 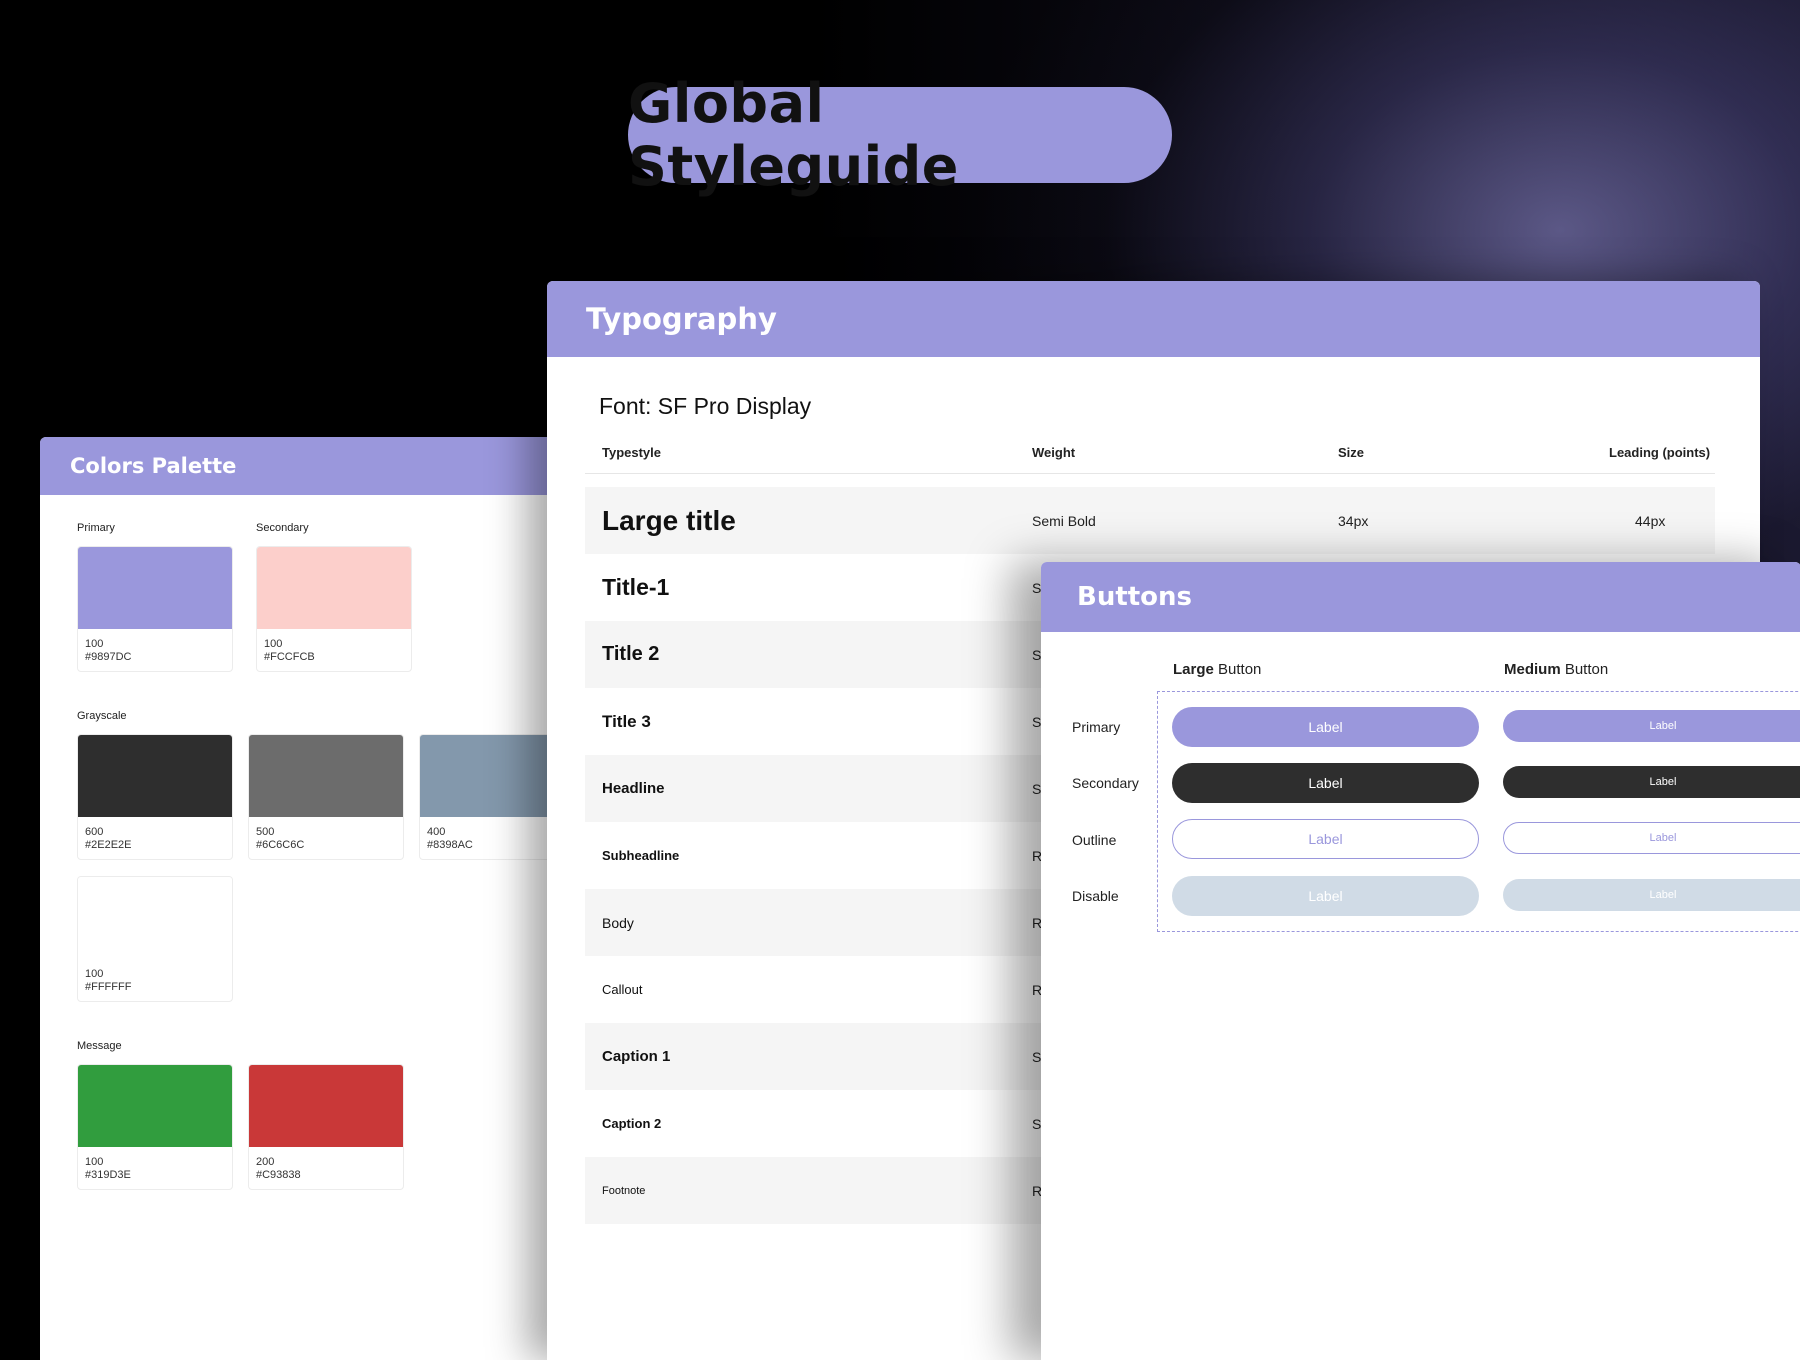 I want to click on swatch-gray-500: 500 #6C6C6C, so click(x=326, y=797).